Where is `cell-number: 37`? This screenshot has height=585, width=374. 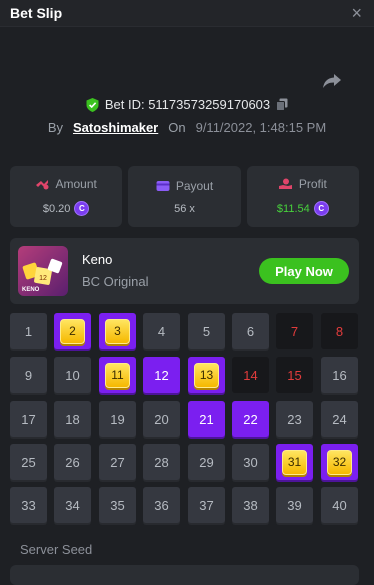 cell-number: 37 is located at coordinates (206, 505).